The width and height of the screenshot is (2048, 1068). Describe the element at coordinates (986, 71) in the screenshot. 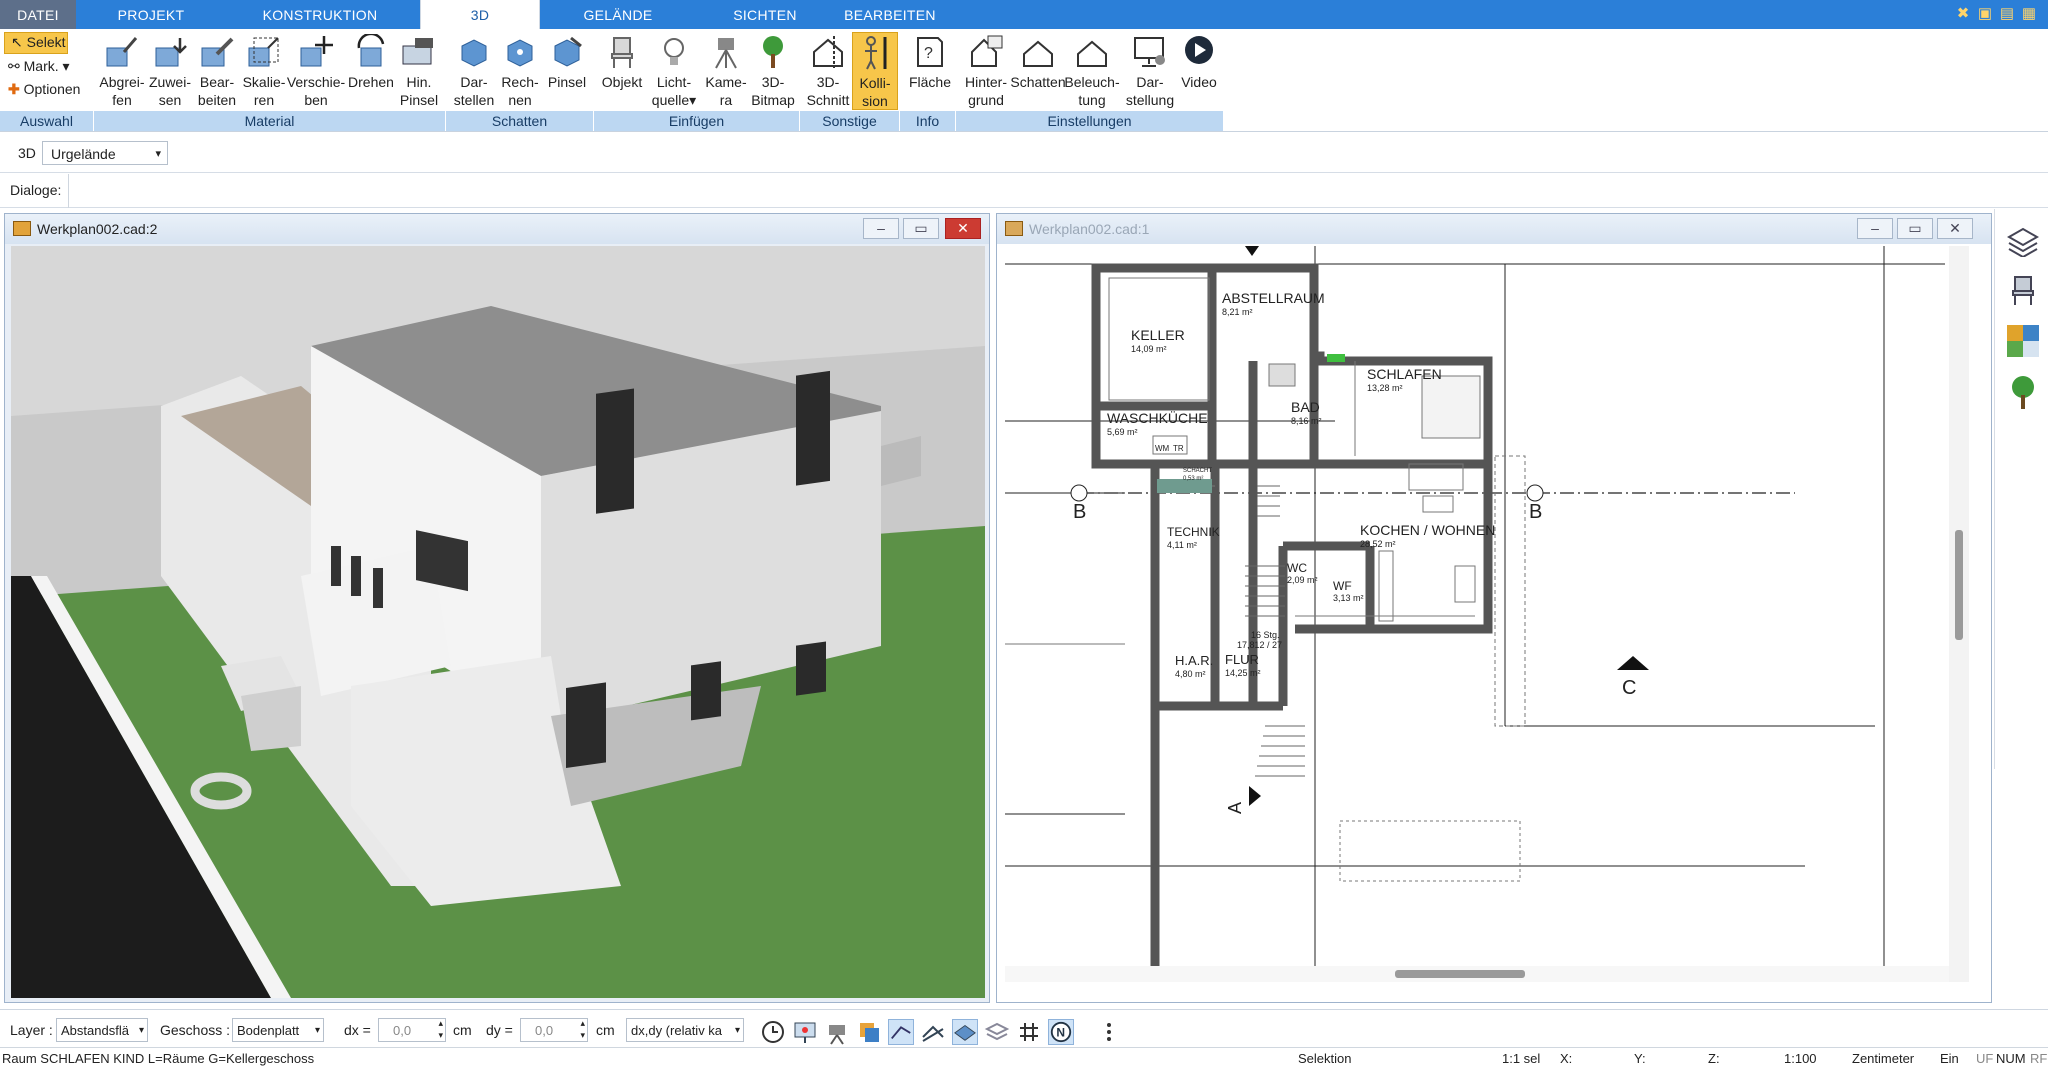

I see `hintergrund-button: Hinter-grund` at that location.